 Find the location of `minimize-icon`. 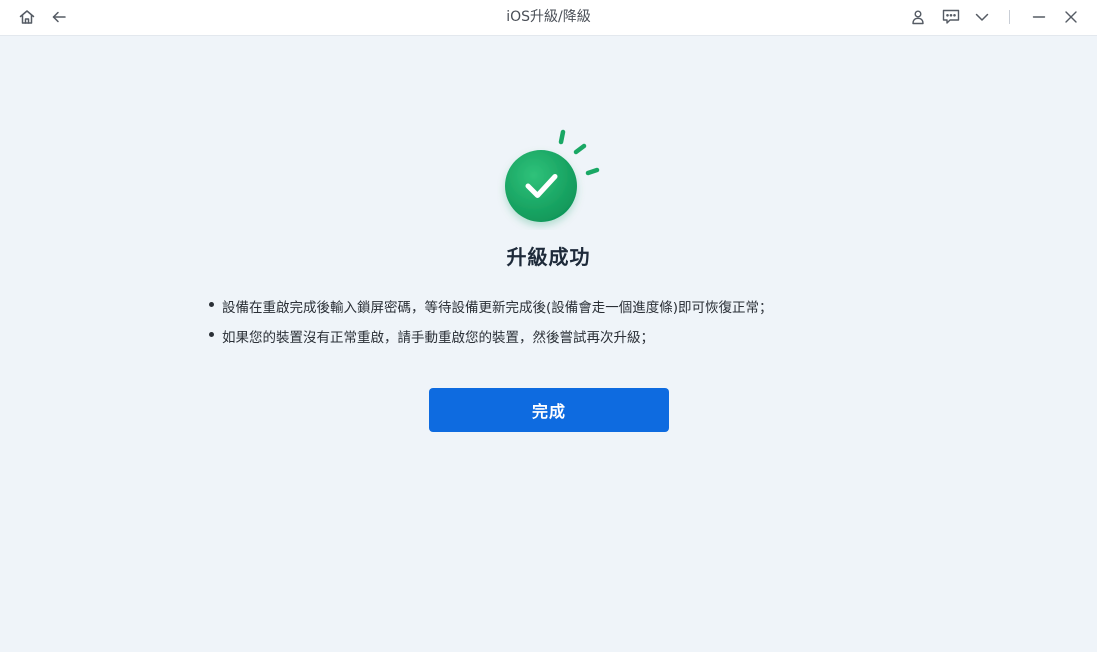

minimize-icon is located at coordinates (1039, 17).